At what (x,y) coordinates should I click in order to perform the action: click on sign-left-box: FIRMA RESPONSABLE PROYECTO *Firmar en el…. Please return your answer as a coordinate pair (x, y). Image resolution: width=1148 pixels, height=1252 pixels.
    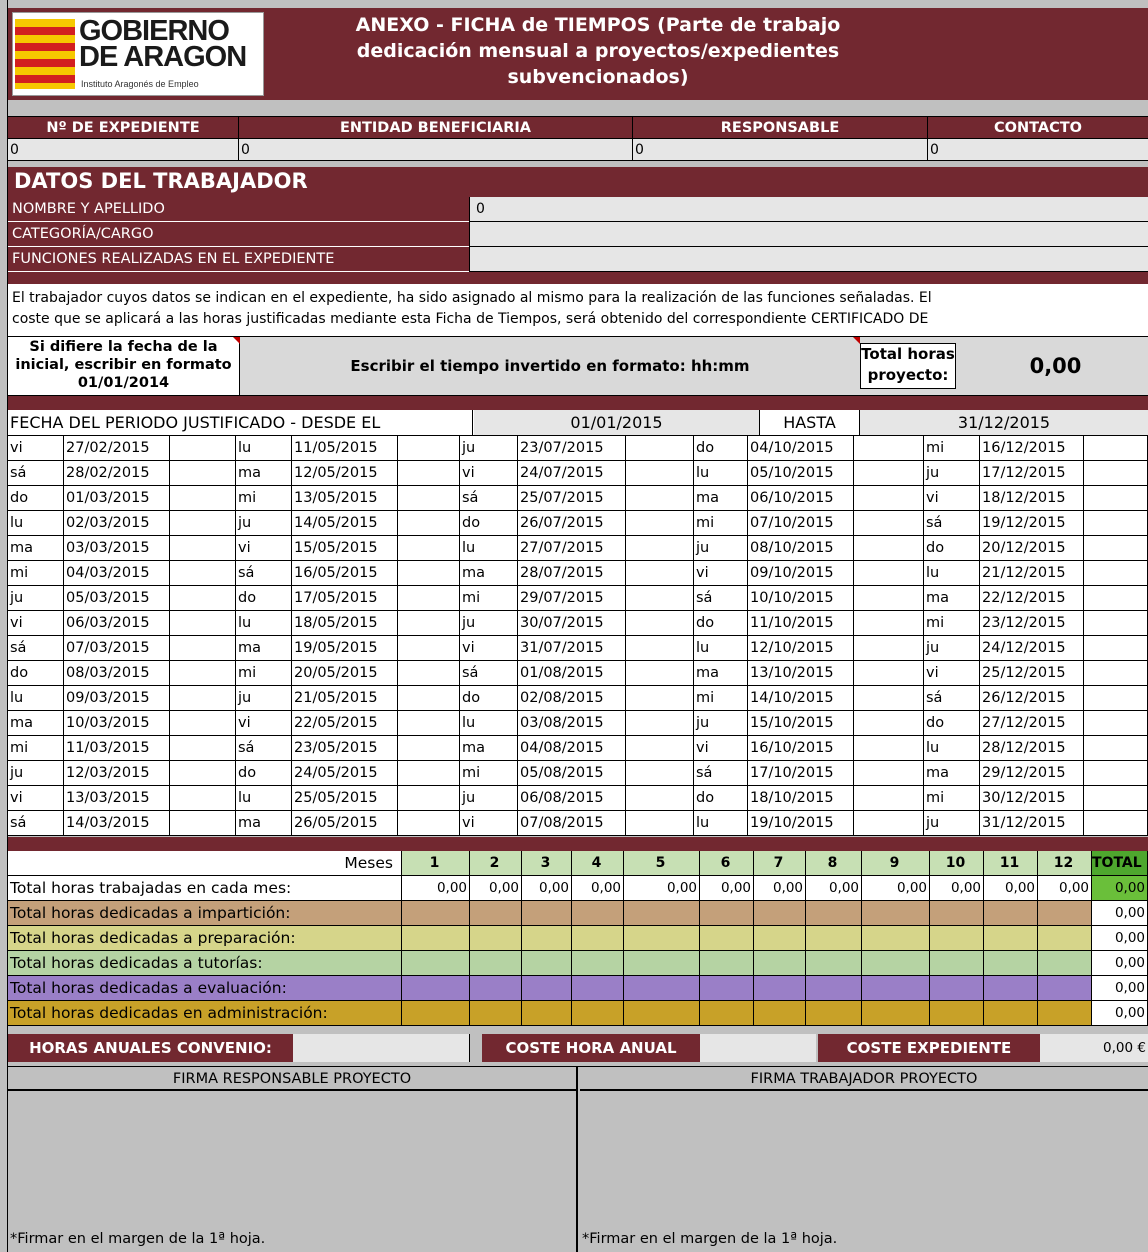
    Looking at the image, I should click on (293, 1159).